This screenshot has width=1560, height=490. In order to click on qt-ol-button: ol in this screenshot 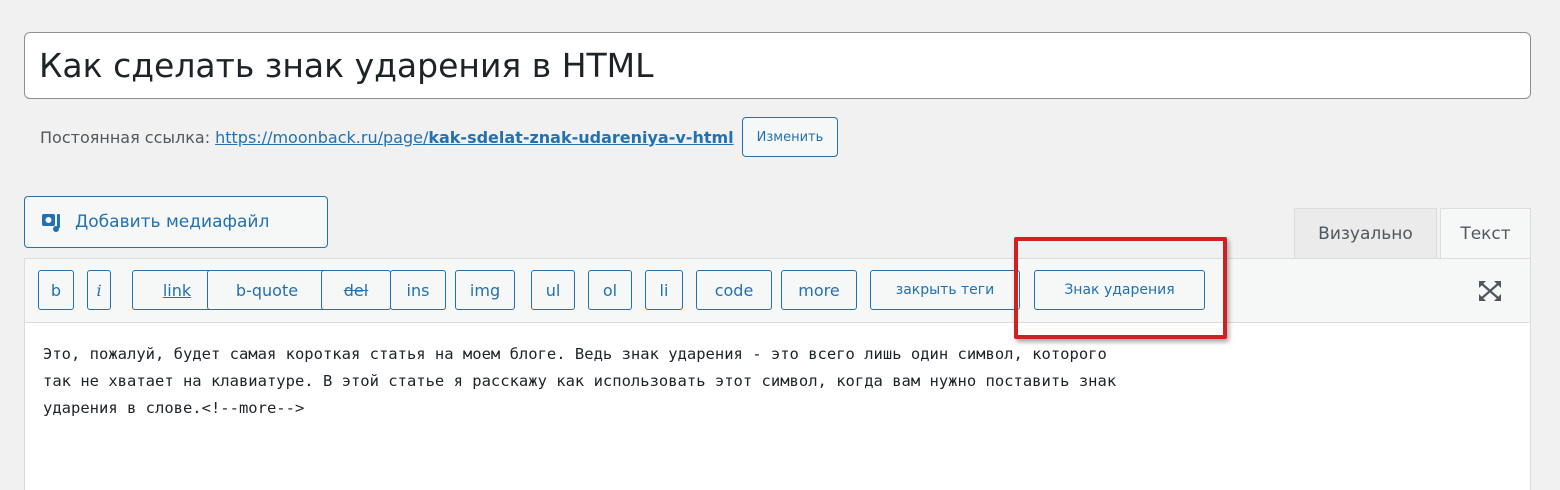, I will do `click(610, 290)`.